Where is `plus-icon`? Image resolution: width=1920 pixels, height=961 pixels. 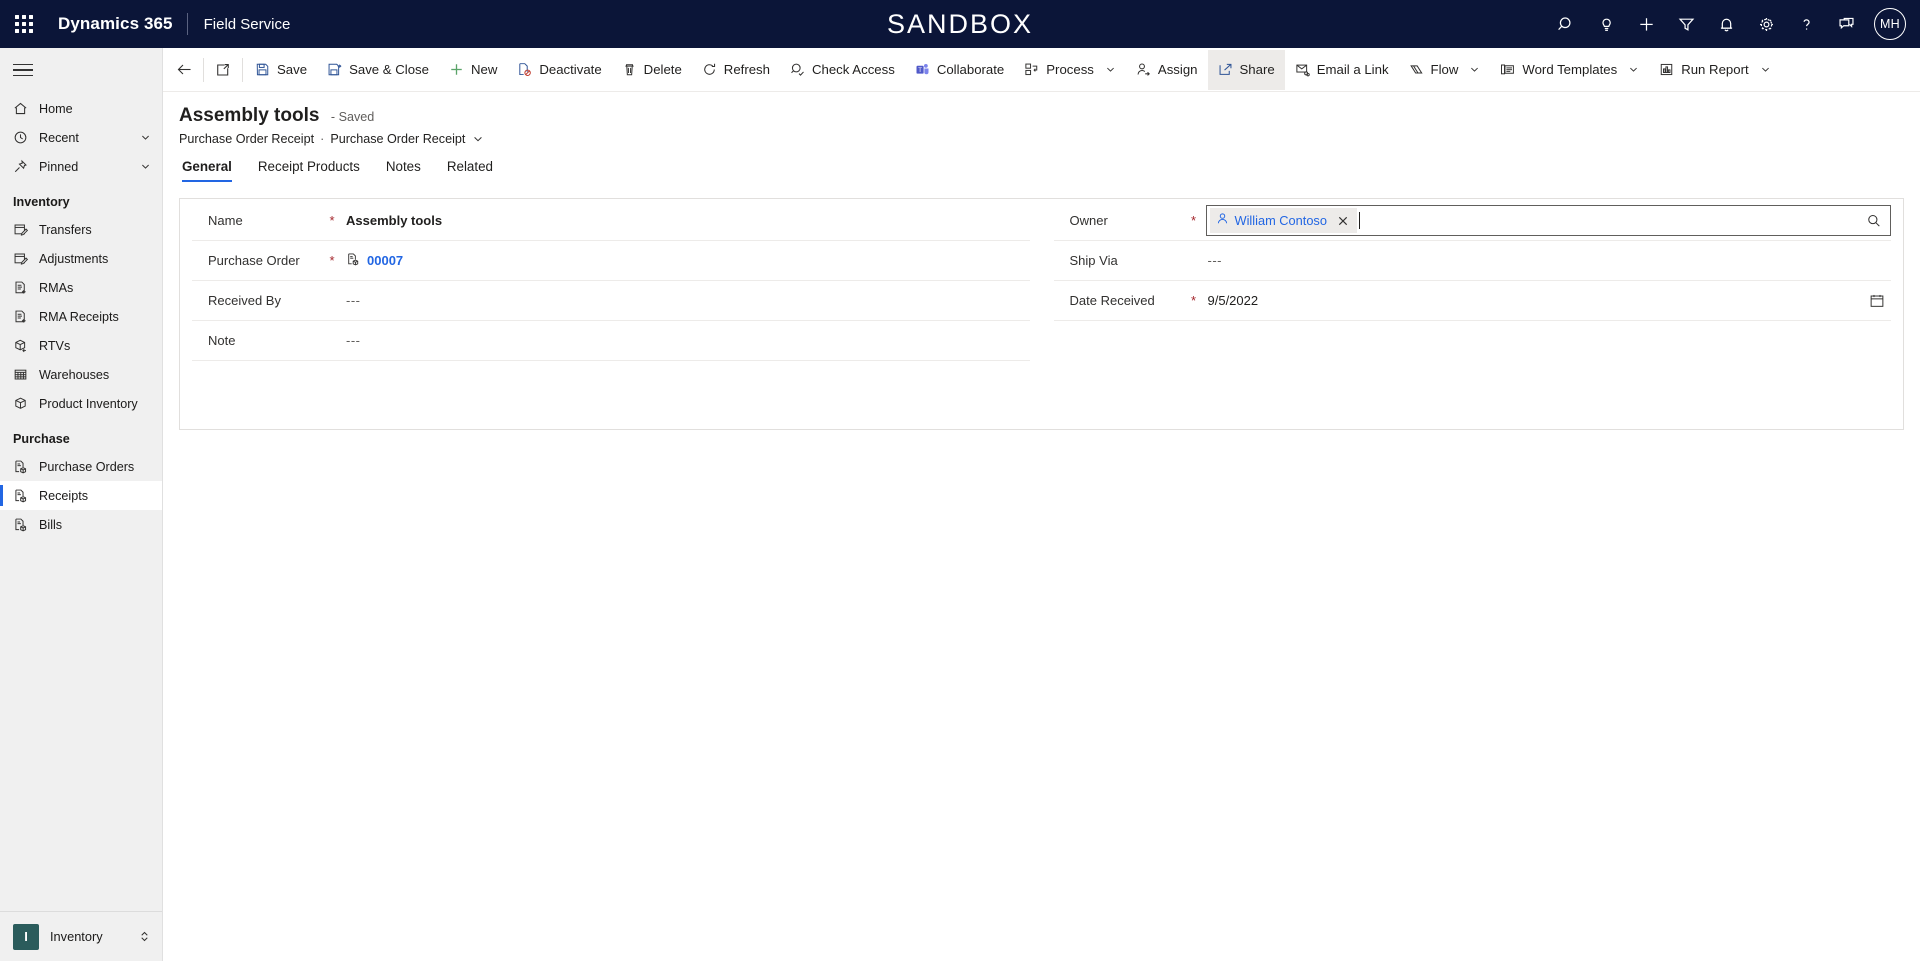
plus-icon is located at coordinates (1646, 24).